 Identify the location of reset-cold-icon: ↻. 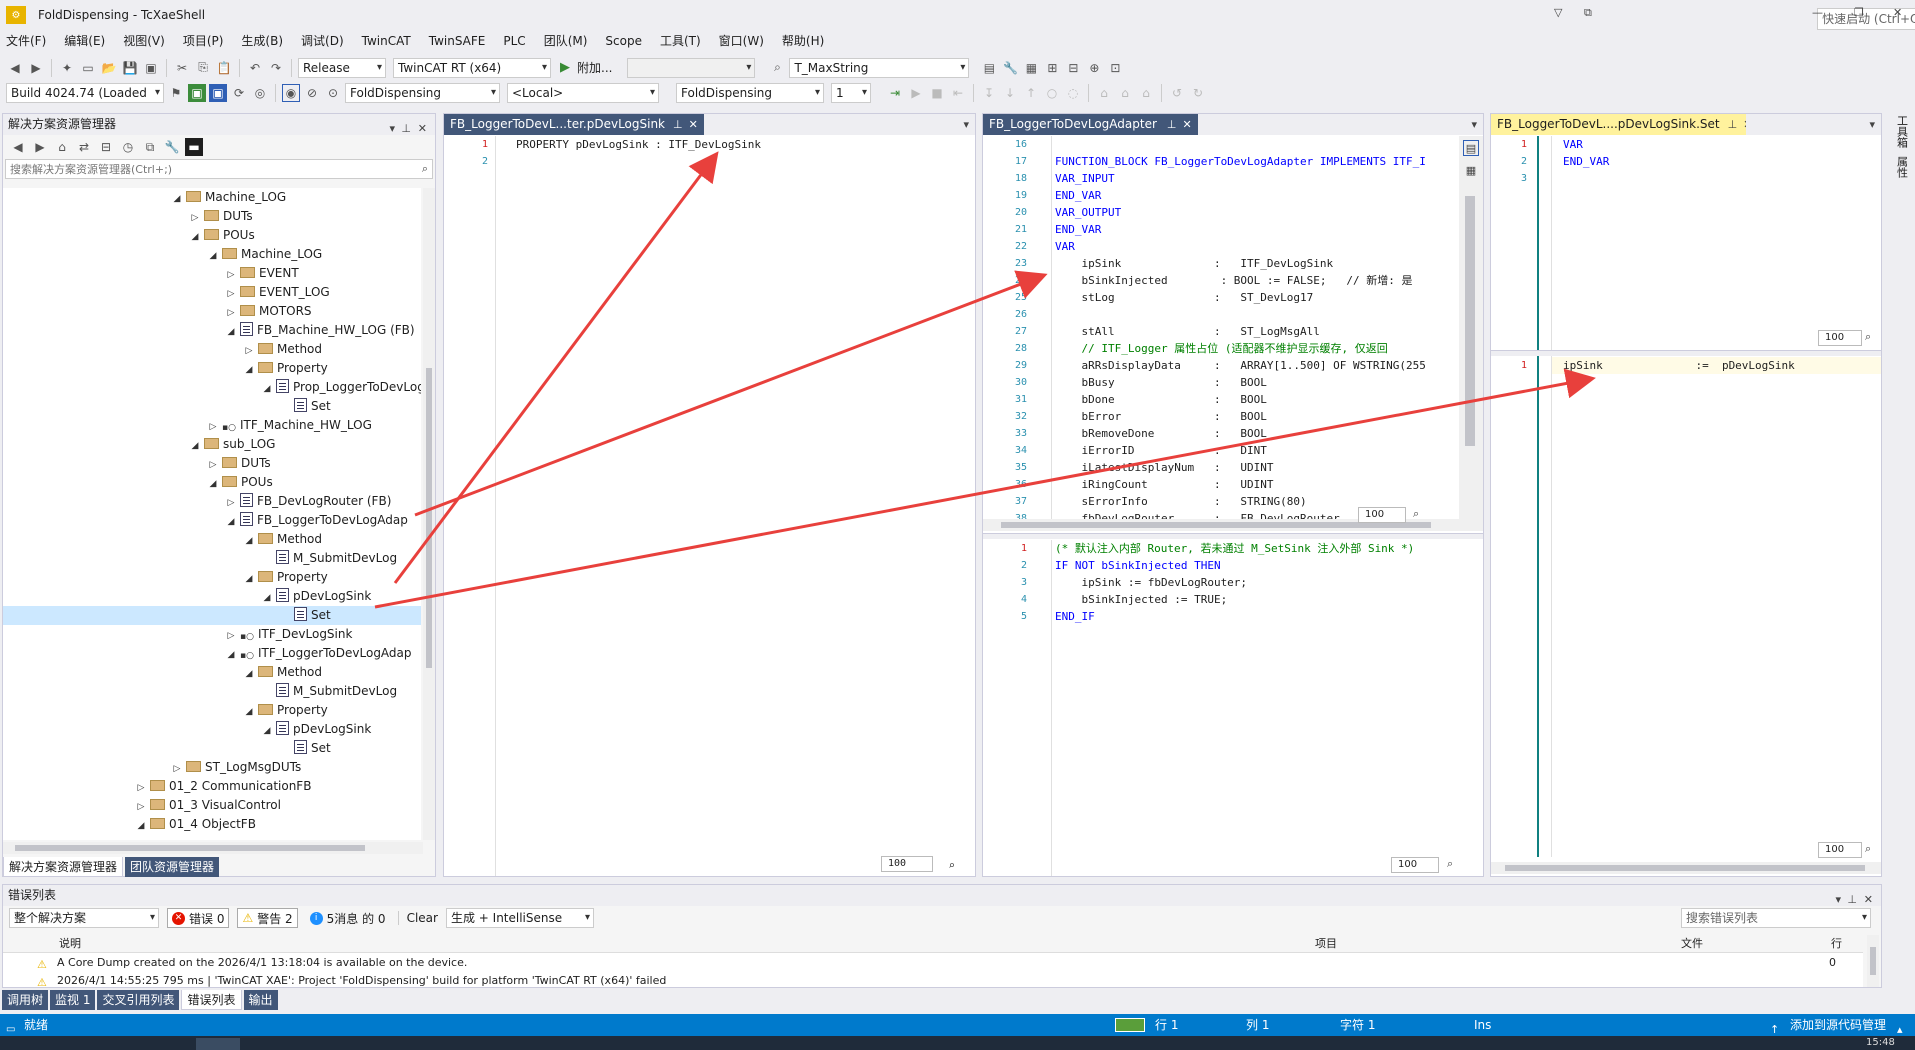
(1198, 93).